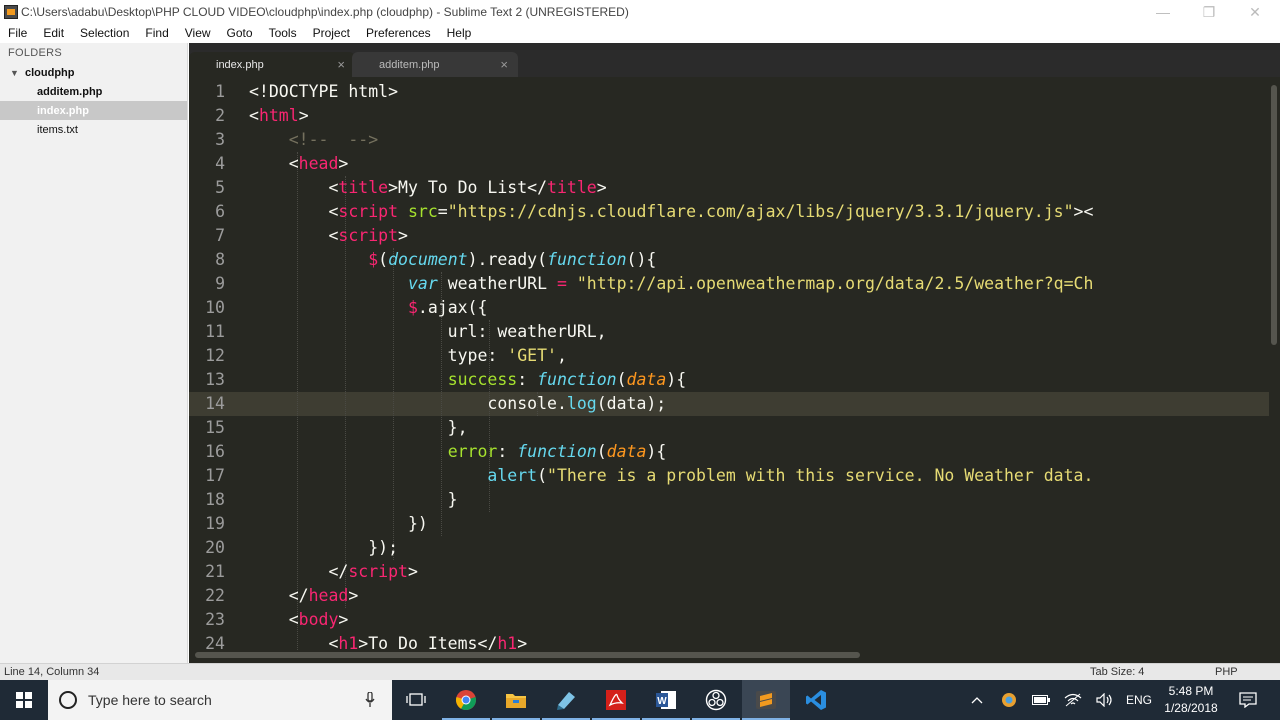 This screenshot has height=720, width=1280. What do you see at coordinates (50, 72) in the screenshot?
I see `folder-label: cloudphp` at bounding box center [50, 72].